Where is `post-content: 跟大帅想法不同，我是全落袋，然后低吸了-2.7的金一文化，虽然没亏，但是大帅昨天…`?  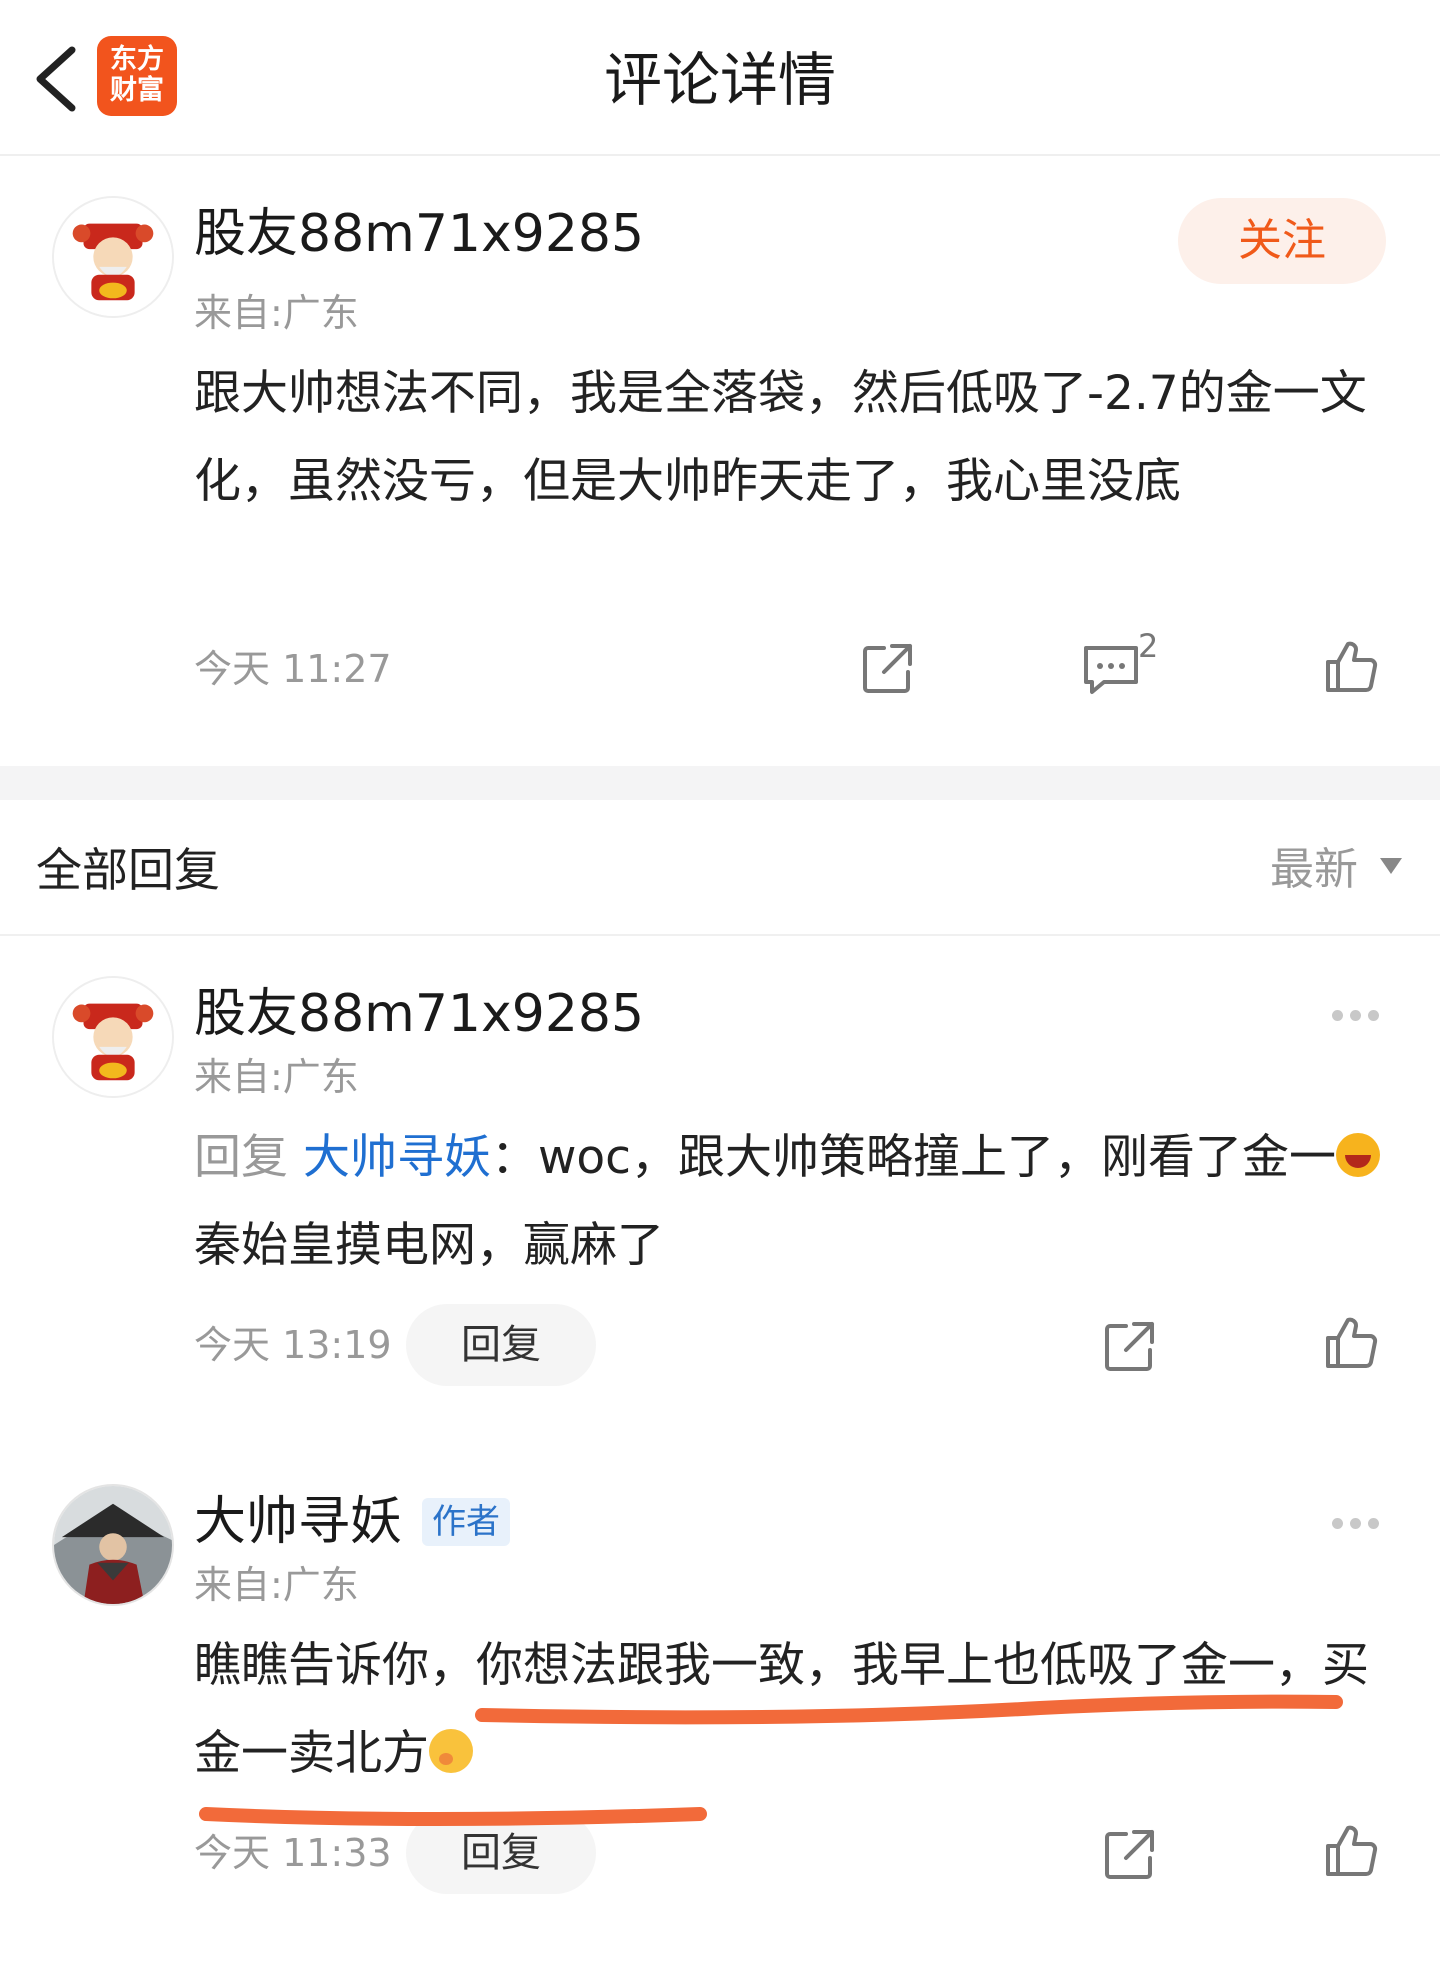 post-content: 跟大帅想法不同，我是全落袋，然后低吸了-2.7的金一文化，虽然没亏，但是大帅昨天… is located at coordinates (780, 437).